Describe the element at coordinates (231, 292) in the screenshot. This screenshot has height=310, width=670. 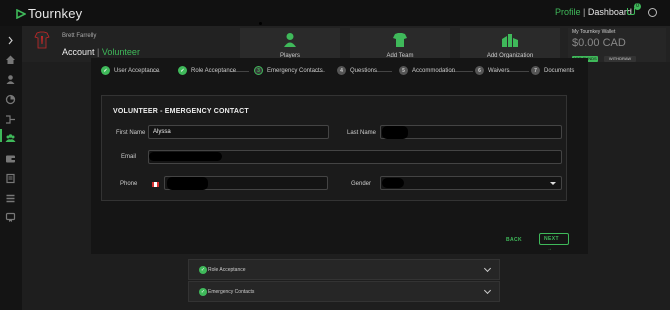
I see `accordion-label: Emergency Contacts` at that location.